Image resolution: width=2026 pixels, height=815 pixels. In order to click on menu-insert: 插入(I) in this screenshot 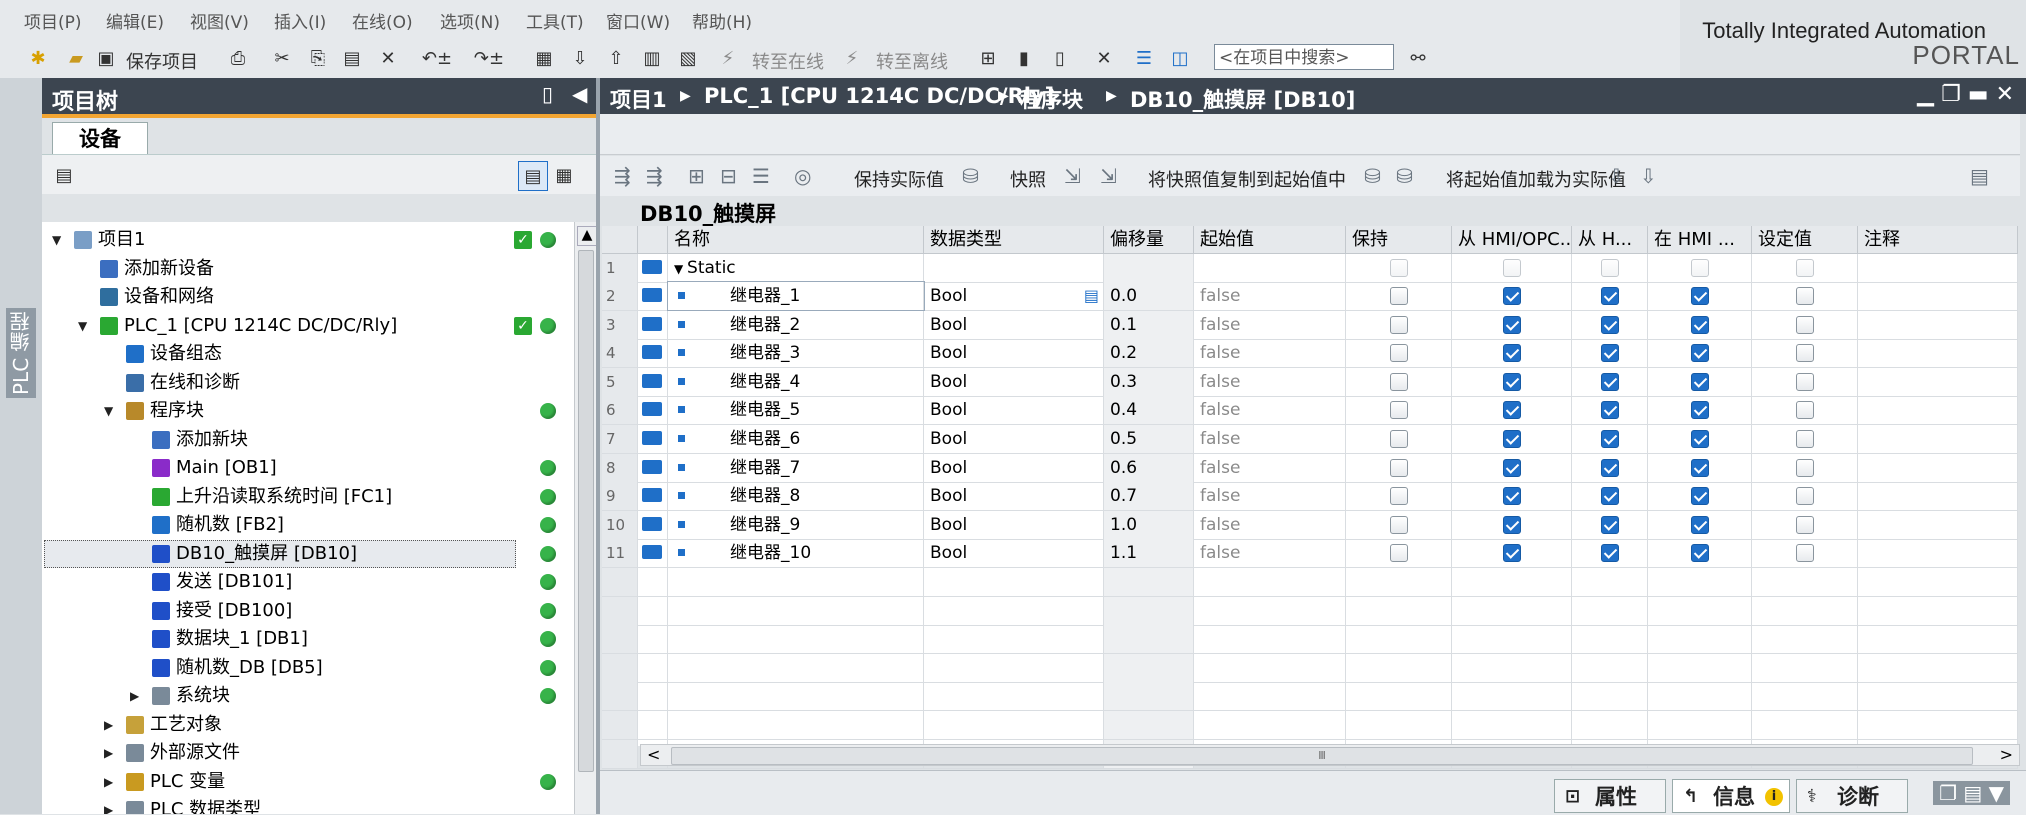, I will do `click(300, 20)`.